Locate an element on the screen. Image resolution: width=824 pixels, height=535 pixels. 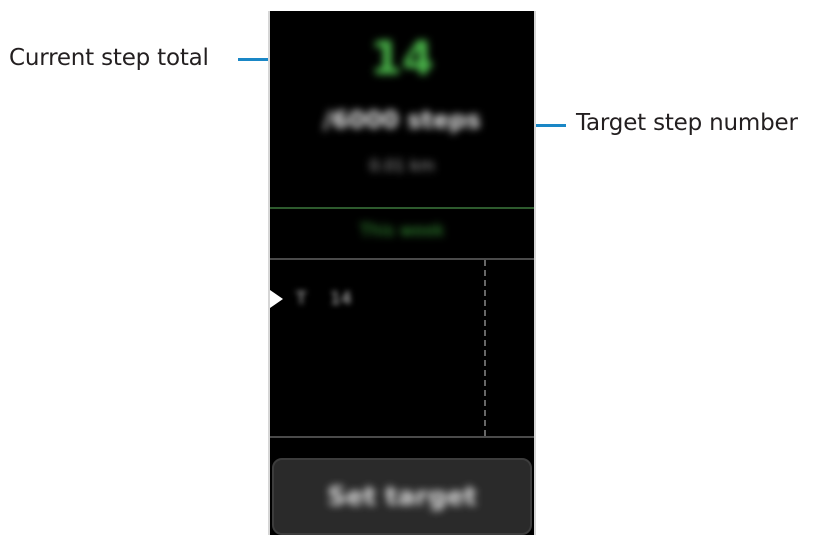
period-label: This week is located at coordinates (402, 231).